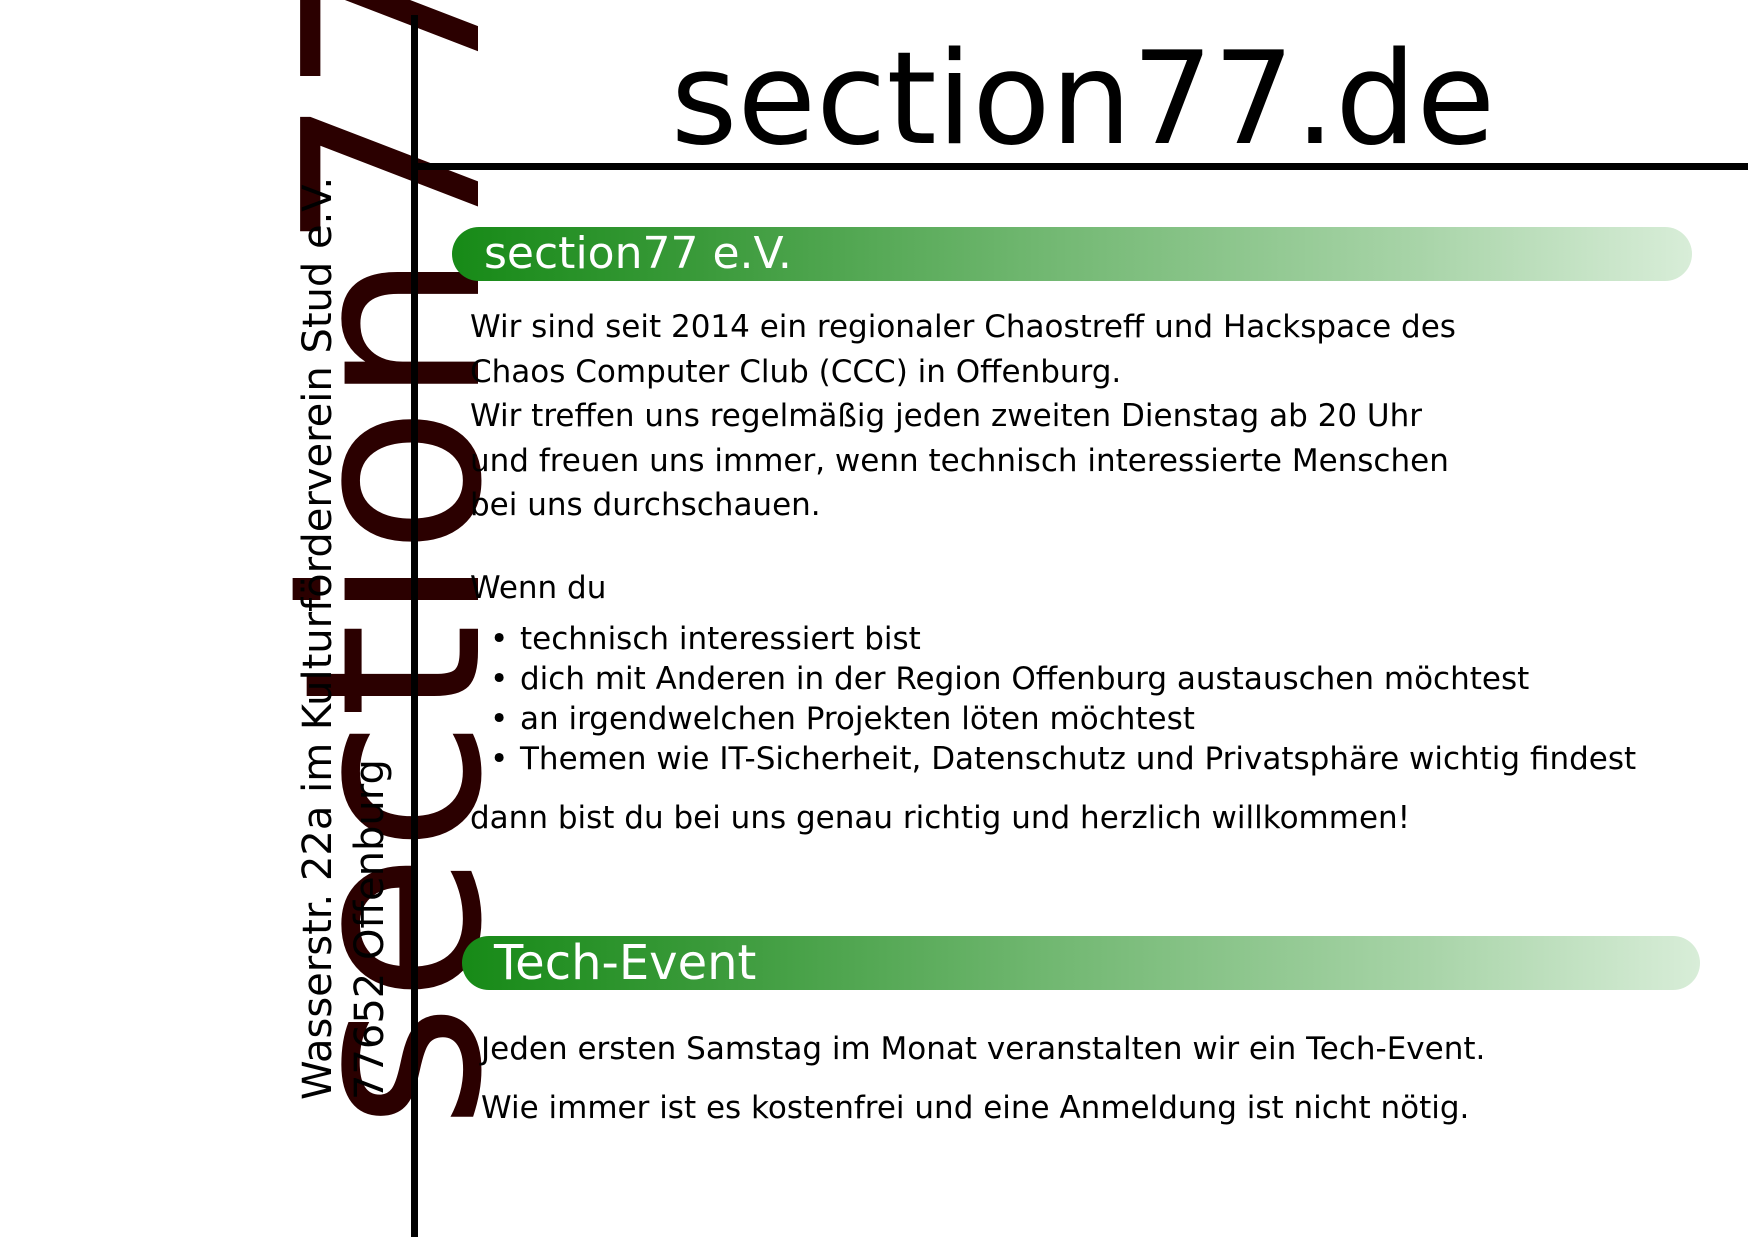 Image resolution: width=1748 pixels, height=1240 pixels. Describe the element at coordinates (538, 588) in the screenshot. I see `list-intro: Wenn du` at that location.